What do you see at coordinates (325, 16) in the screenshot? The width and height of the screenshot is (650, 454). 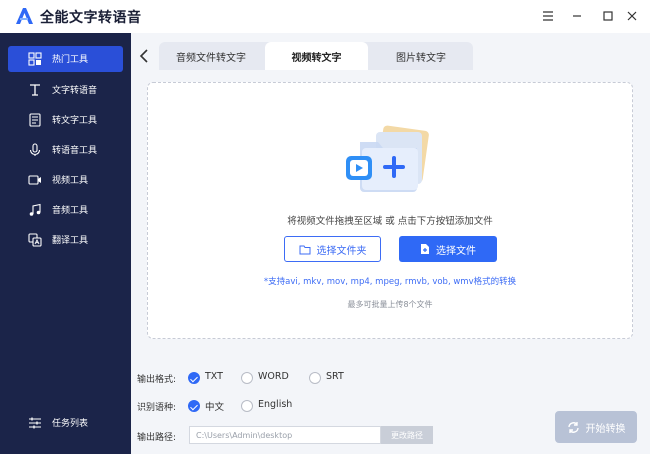 I see `title-bar: 全能文字转语音` at bounding box center [325, 16].